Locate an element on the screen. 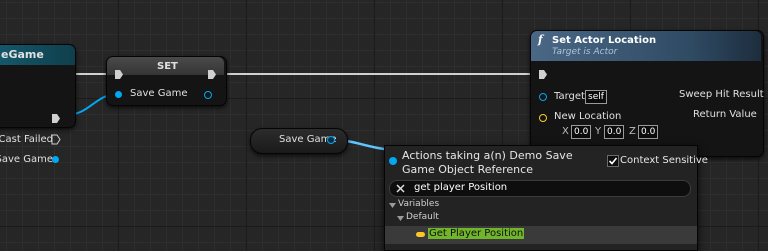  z-label: Z is located at coordinates (632, 131).